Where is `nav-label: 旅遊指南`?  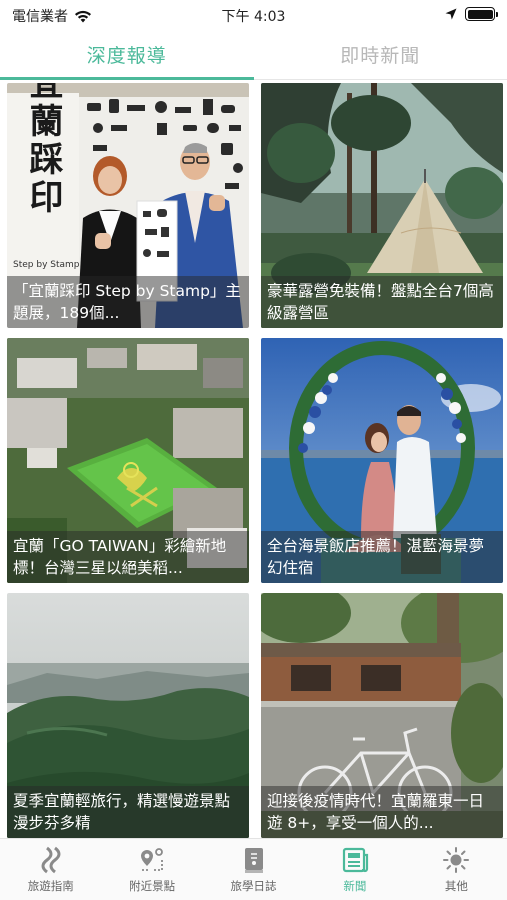 nav-label: 旅遊指南 is located at coordinates (50, 886).